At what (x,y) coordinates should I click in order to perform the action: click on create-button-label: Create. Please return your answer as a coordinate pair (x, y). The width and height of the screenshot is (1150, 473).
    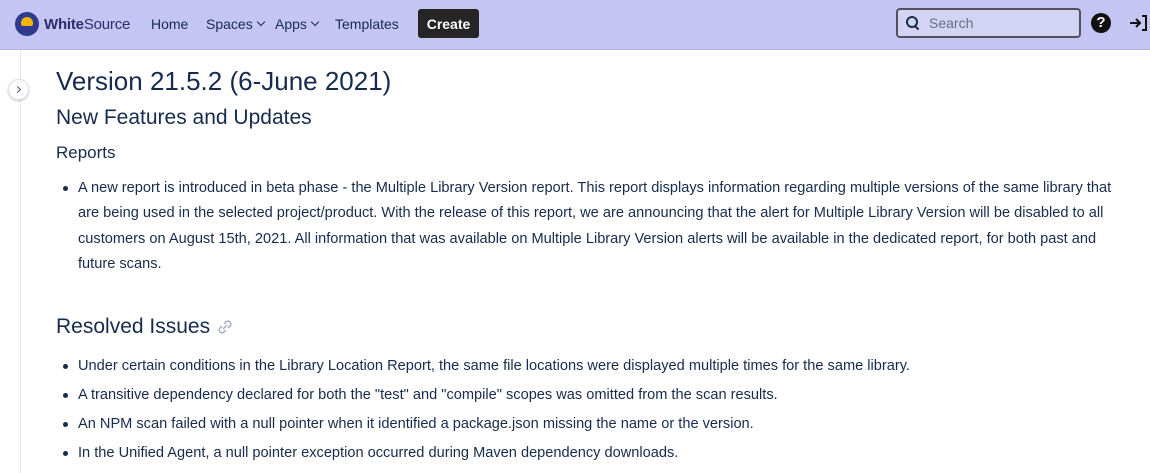
    Looking at the image, I should click on (448, 23).